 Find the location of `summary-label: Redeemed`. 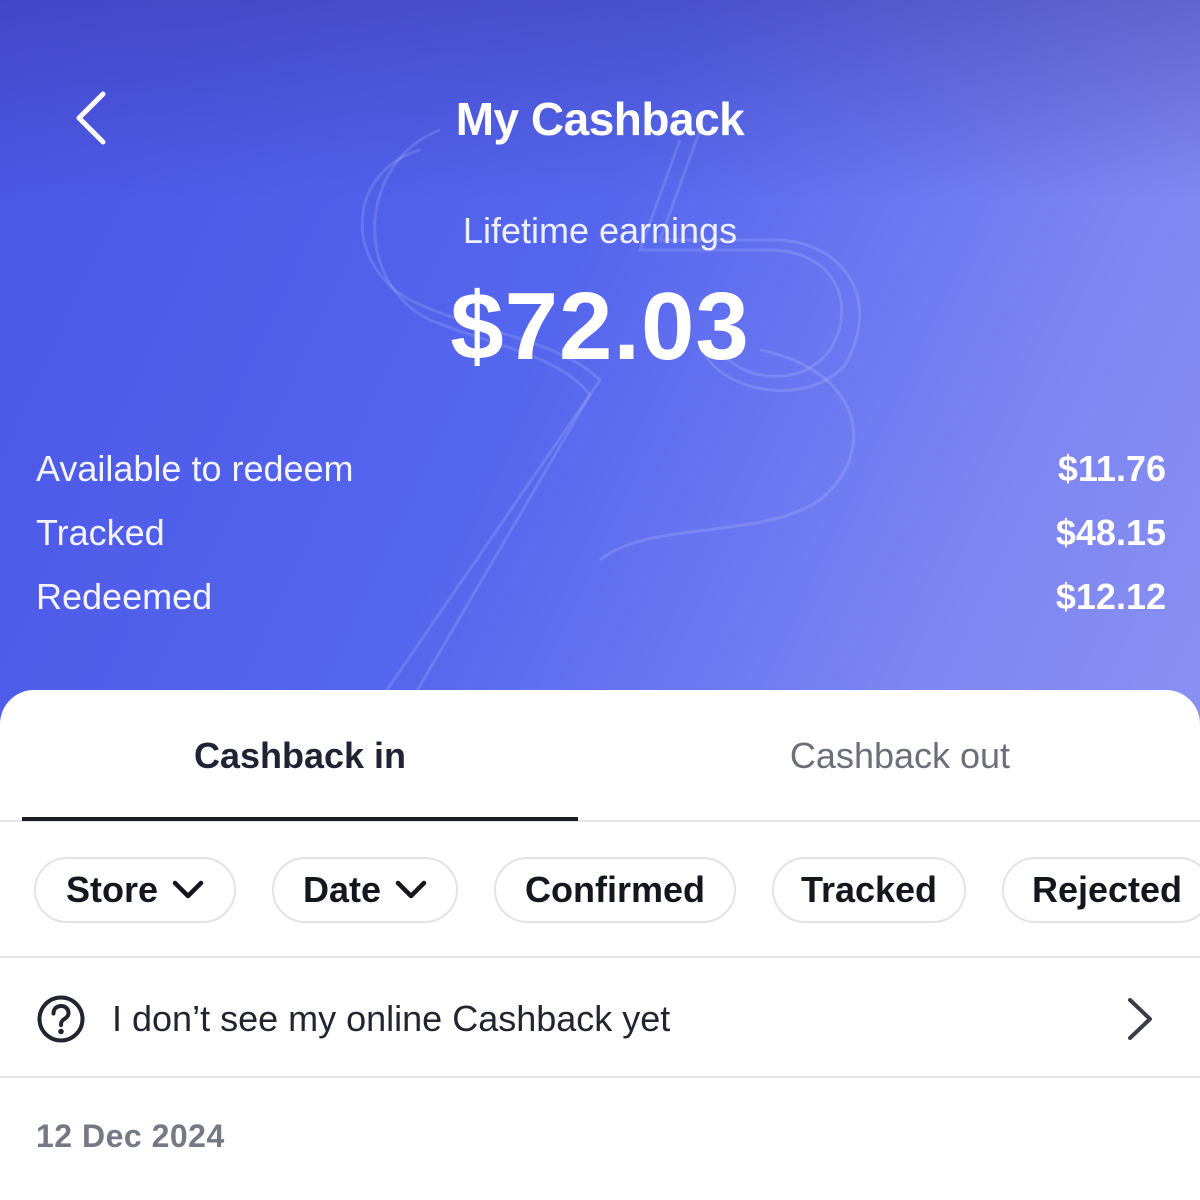

summary-label: Redeemed is located at coordinates (124, 596).